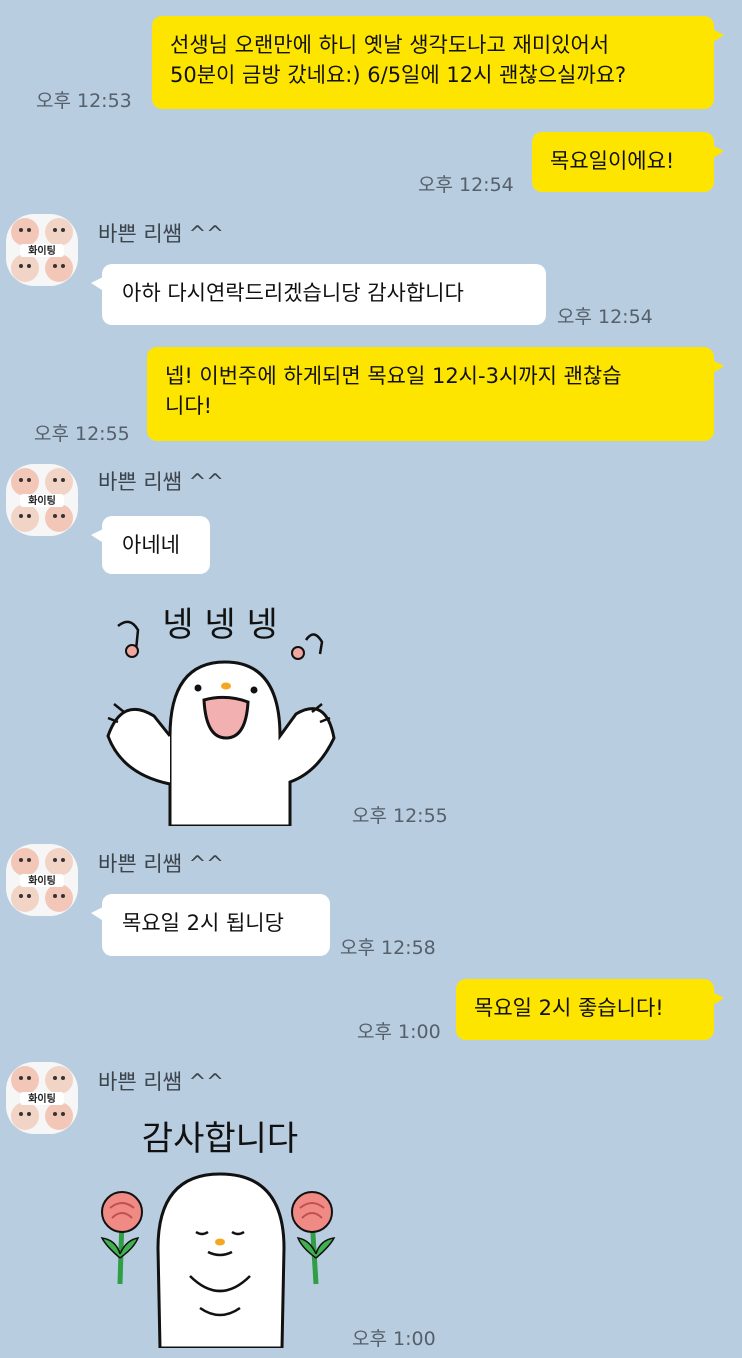 The height and width of the screenshot is (1358, 742). I want to click on sticker-nyeng: 넹 넹 넹, so click(220, 712).